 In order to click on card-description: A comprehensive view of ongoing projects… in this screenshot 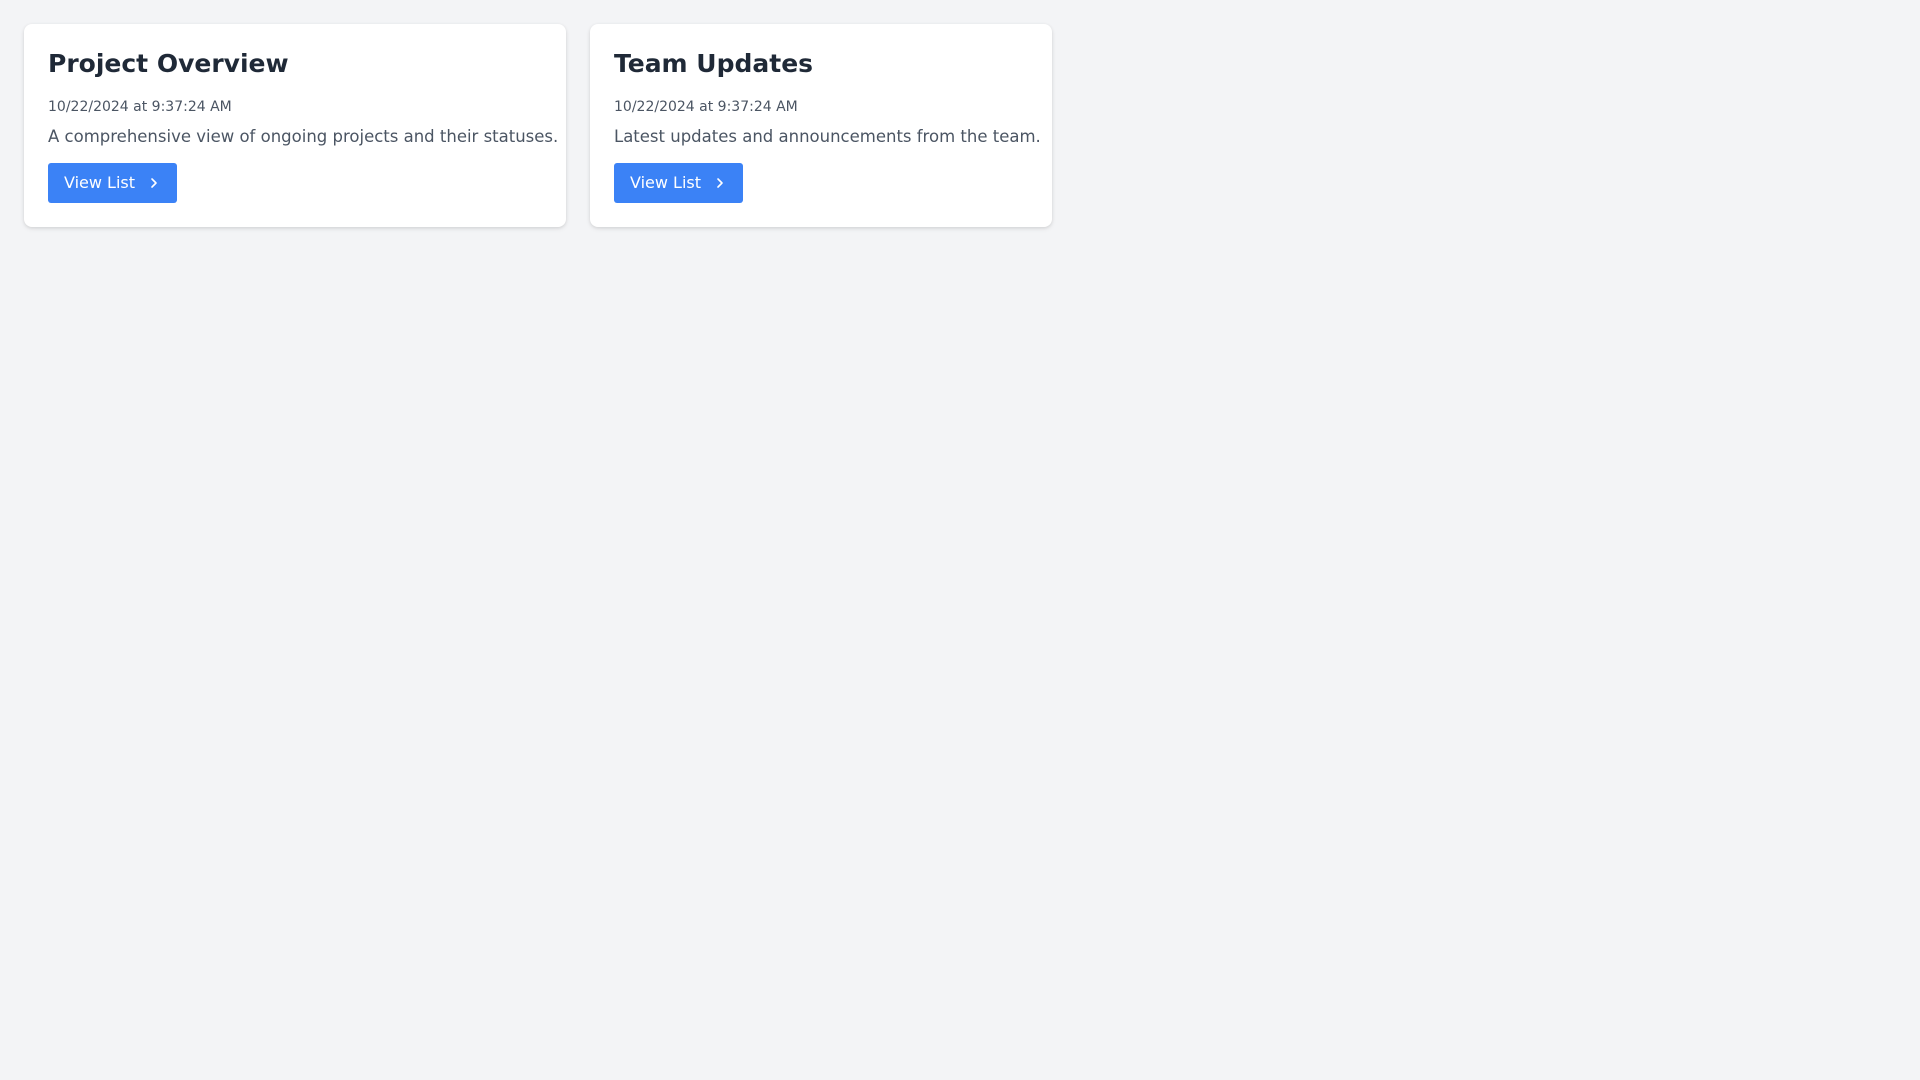, I will do `click(303, 136)`.